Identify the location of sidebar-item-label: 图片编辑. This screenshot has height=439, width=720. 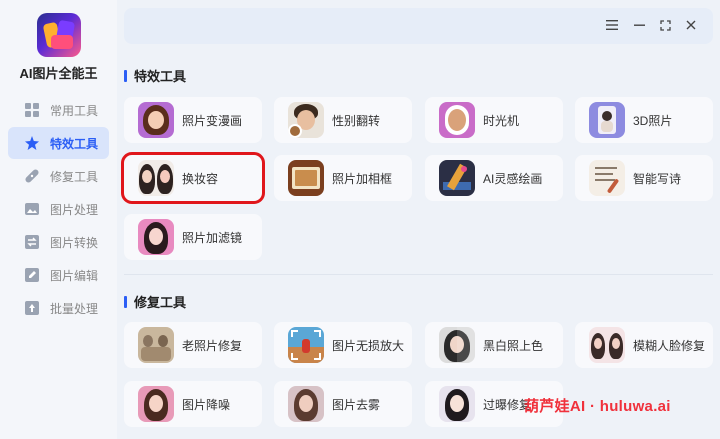
(74, 275).